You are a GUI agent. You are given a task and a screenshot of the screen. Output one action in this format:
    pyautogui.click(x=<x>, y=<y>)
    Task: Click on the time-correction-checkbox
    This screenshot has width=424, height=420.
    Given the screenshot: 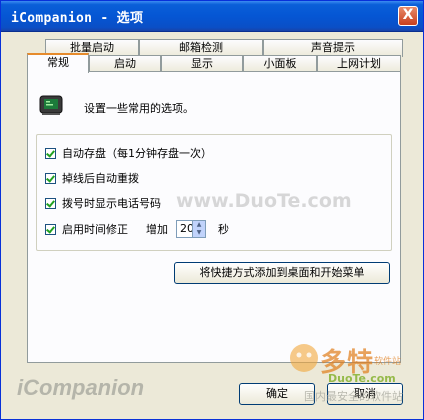 What is the action you would take?
    pyautogui.click(x=50, y=229)
    